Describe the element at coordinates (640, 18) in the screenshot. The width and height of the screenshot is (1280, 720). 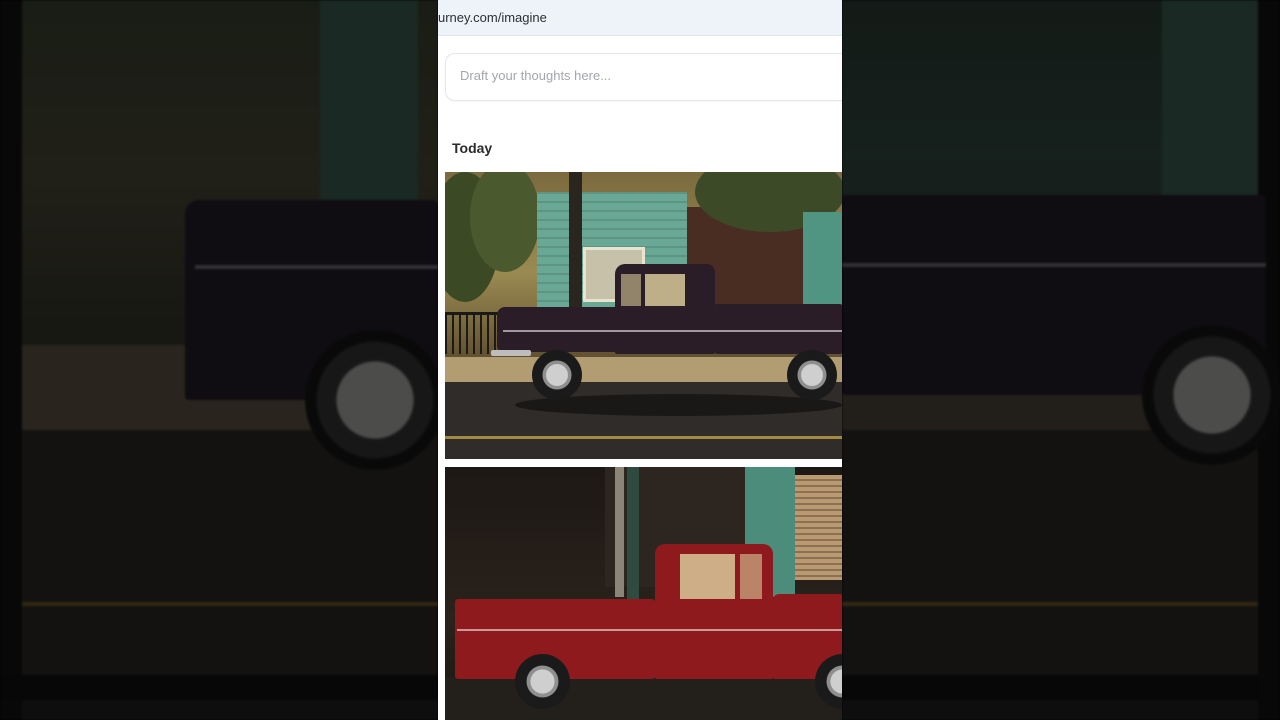
I see `browser-address-bar: urney.com/imagine` at that location.